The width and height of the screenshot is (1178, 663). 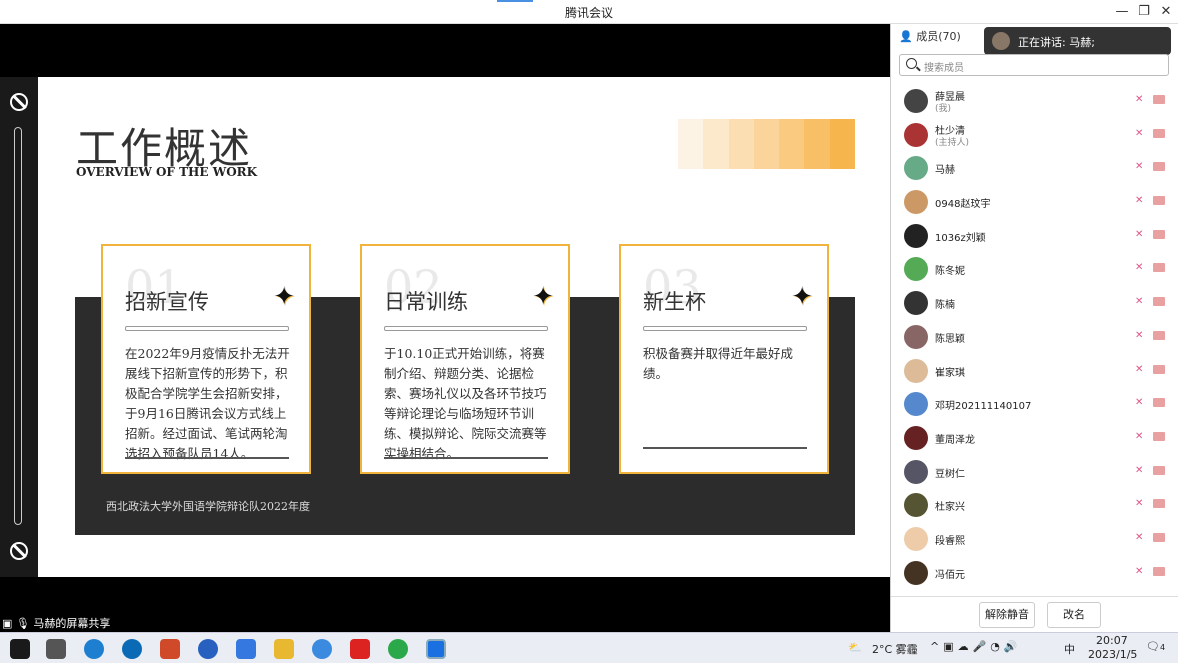 What do you see at coordinates (950, 541) in the screenshot?
I see `member-name: 段睿熙` at bounding box center [950, 541].